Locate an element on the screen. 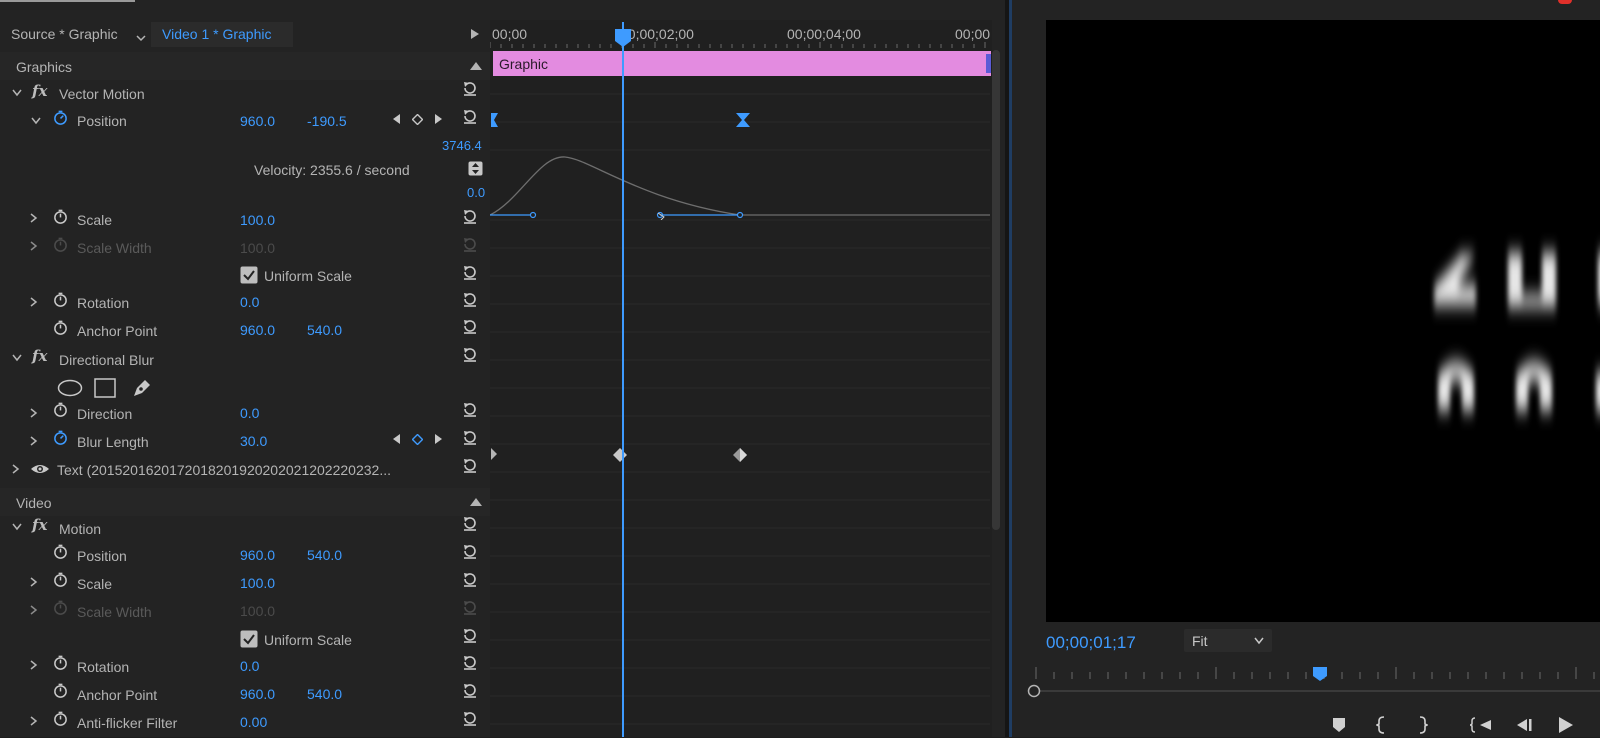 Image resolution: width=1600 pixels, height=738 pixels. play-icon is located at coordinates (1566, 725).